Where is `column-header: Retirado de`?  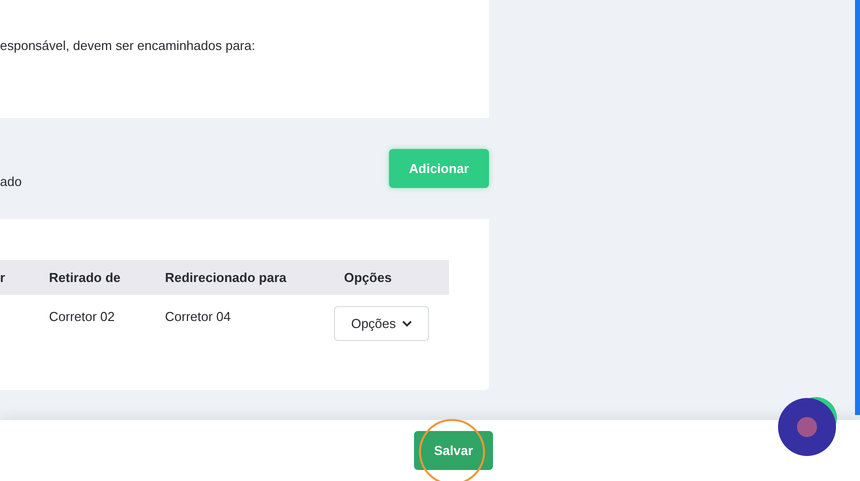
column-header: Retirado de is located at coordinates (85, 277).